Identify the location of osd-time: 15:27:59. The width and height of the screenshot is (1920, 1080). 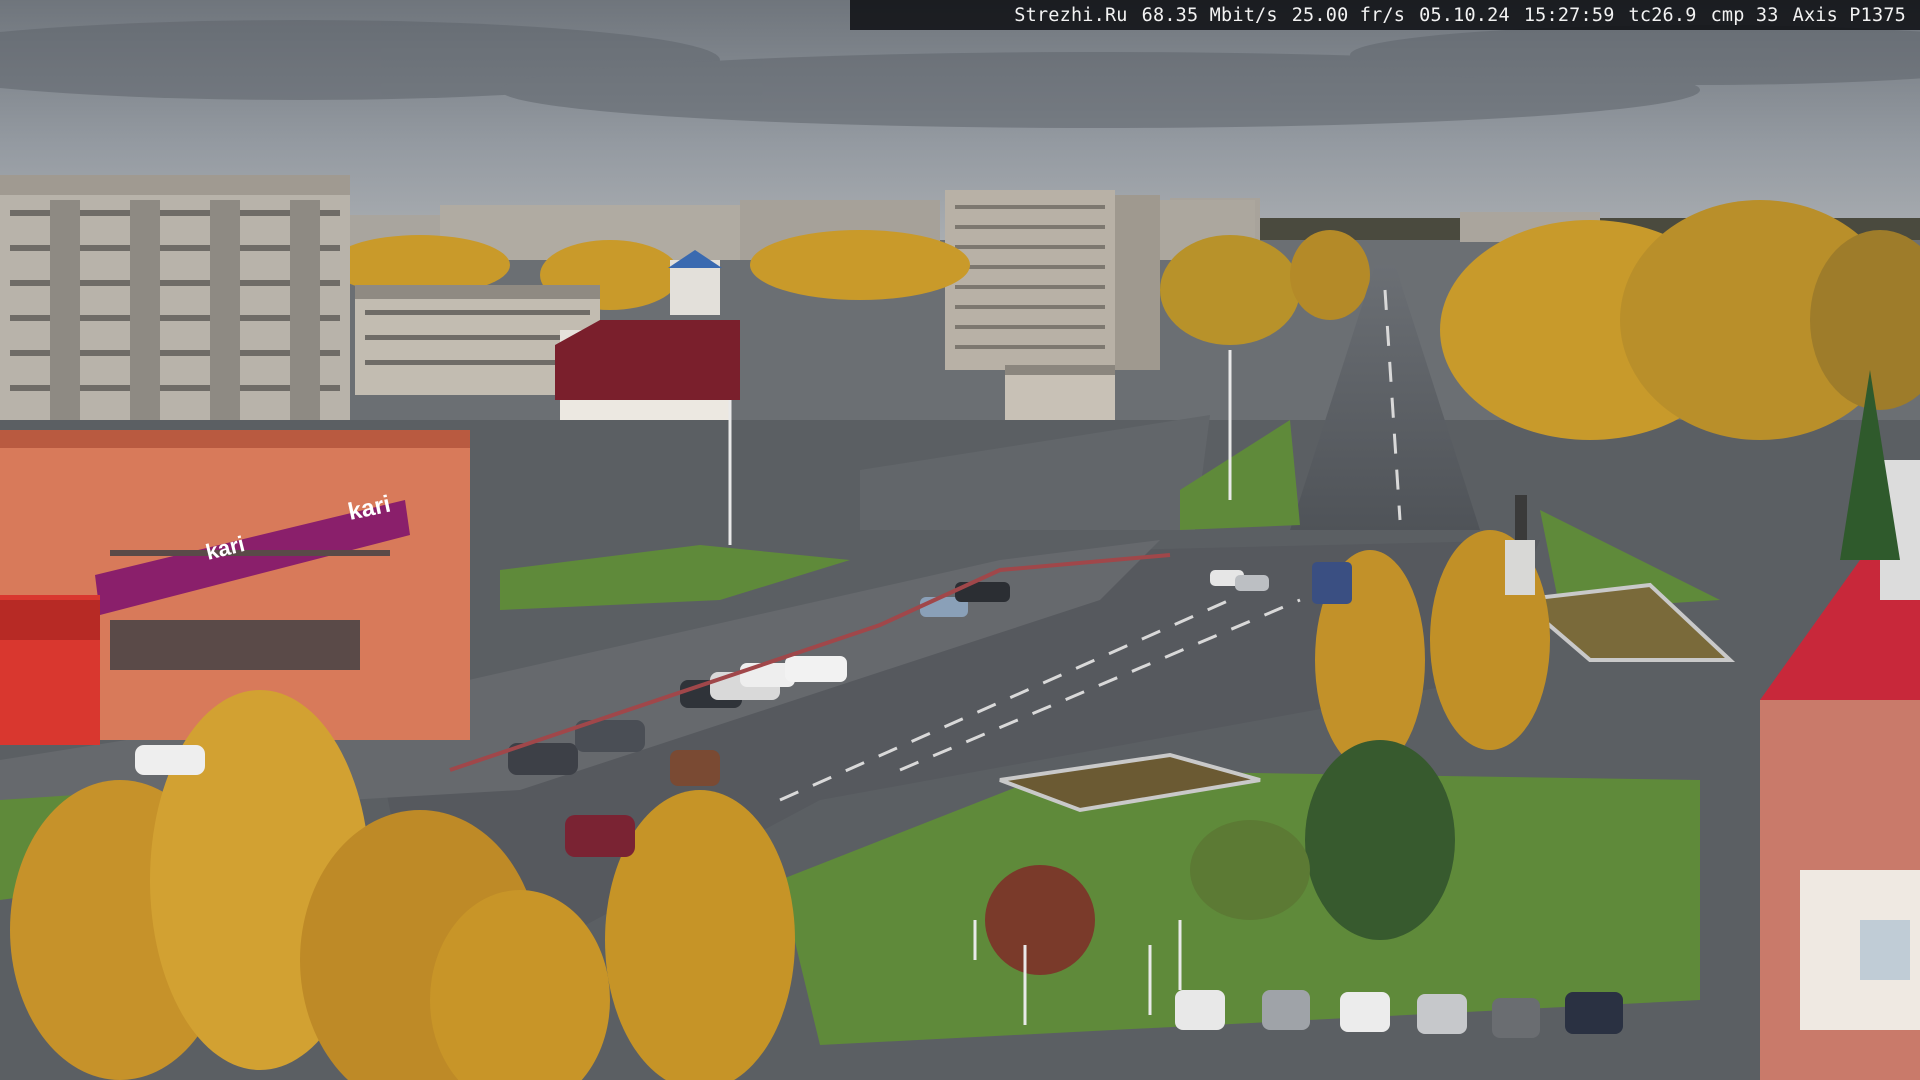
(1569, 15).